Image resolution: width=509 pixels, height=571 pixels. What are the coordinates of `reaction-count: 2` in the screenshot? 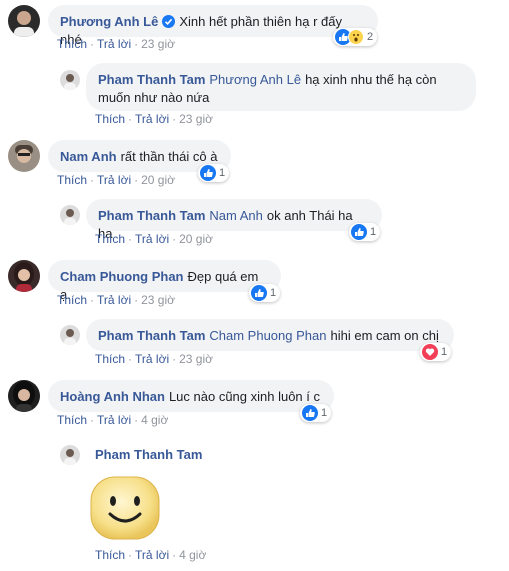 It's located at (370, 37).